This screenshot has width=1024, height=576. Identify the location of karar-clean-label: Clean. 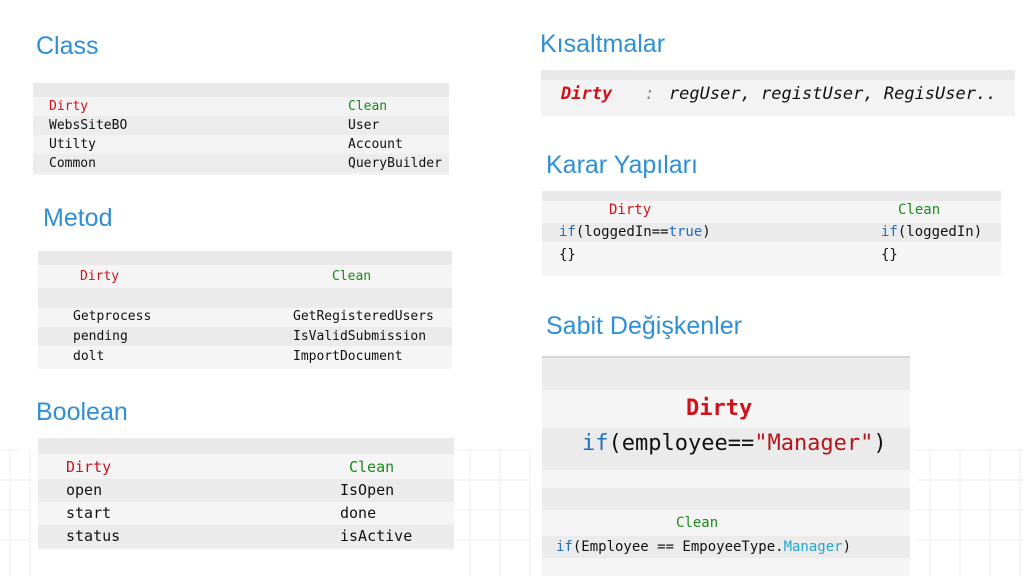
(919, 210).